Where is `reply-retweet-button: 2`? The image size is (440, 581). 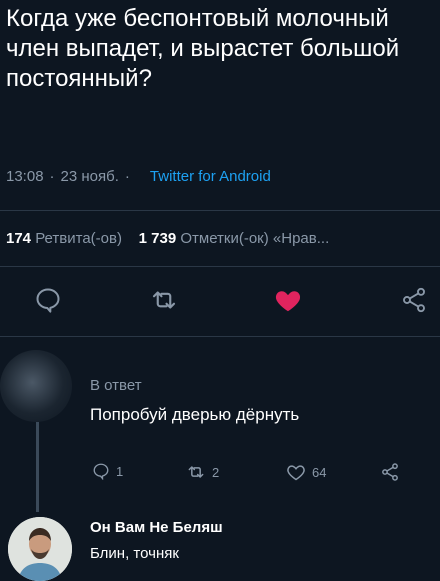
reply-retweet-button: 2 is located at coordinates (202, 472).